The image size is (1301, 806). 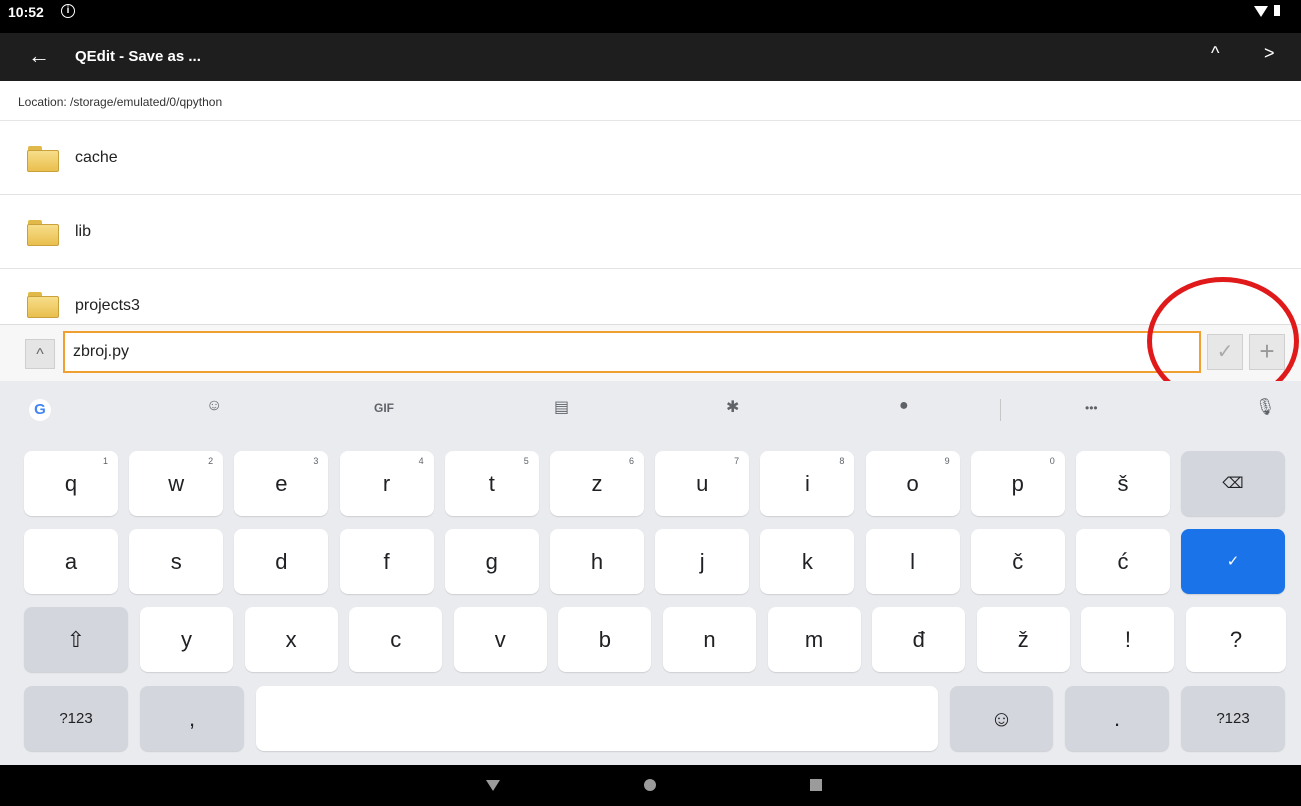 I want to click on file-name: cache, so click(x=96, y=157).